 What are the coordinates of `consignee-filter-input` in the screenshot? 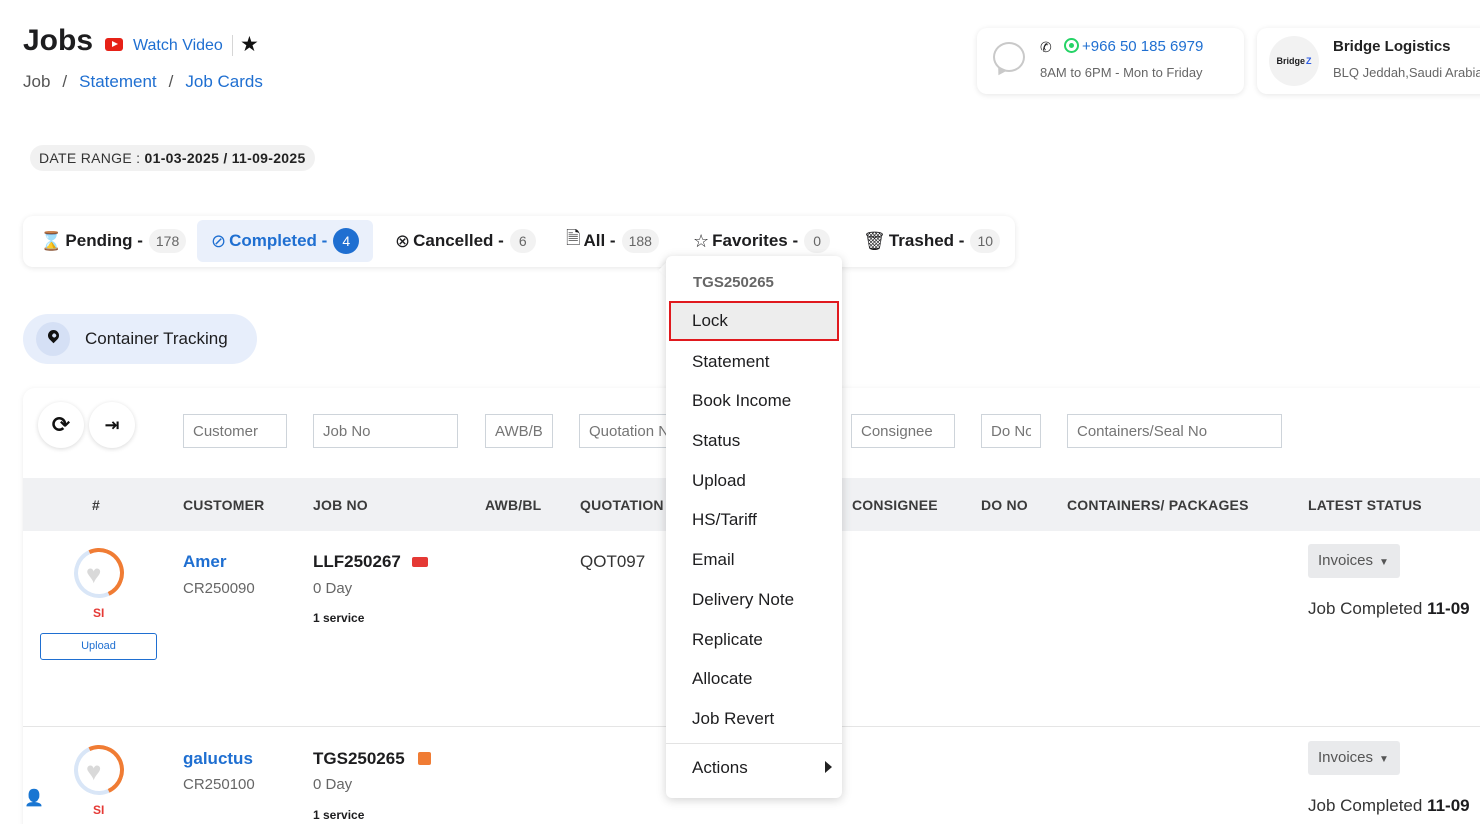 It's located at (903, 431).